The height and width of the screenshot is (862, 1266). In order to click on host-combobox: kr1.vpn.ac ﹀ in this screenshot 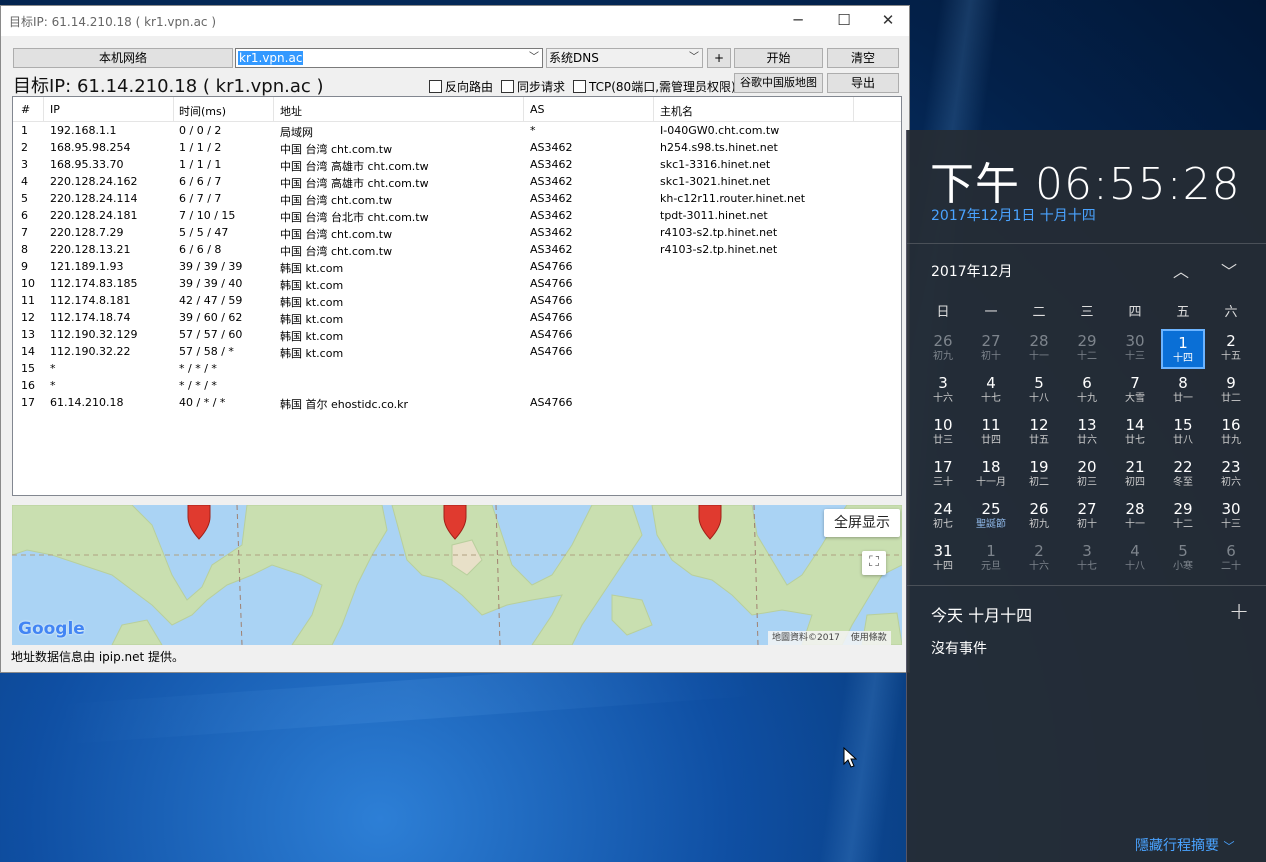, I will do `click(389, 58)`.